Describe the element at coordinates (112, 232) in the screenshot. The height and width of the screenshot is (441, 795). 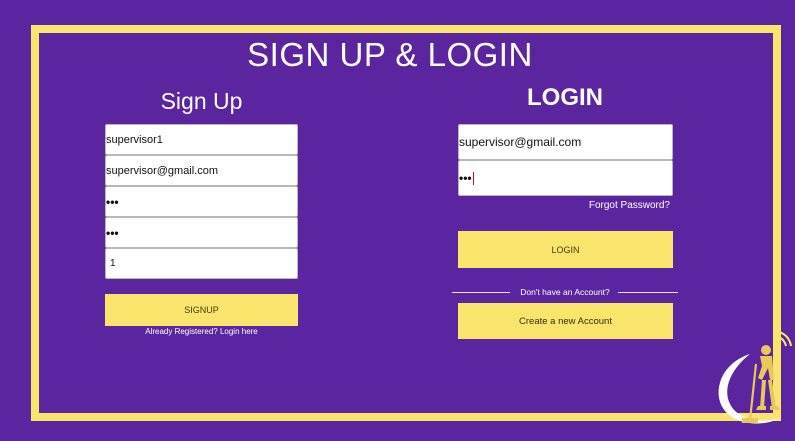
I see `signup-confirm-password-mask: •••` at that location.